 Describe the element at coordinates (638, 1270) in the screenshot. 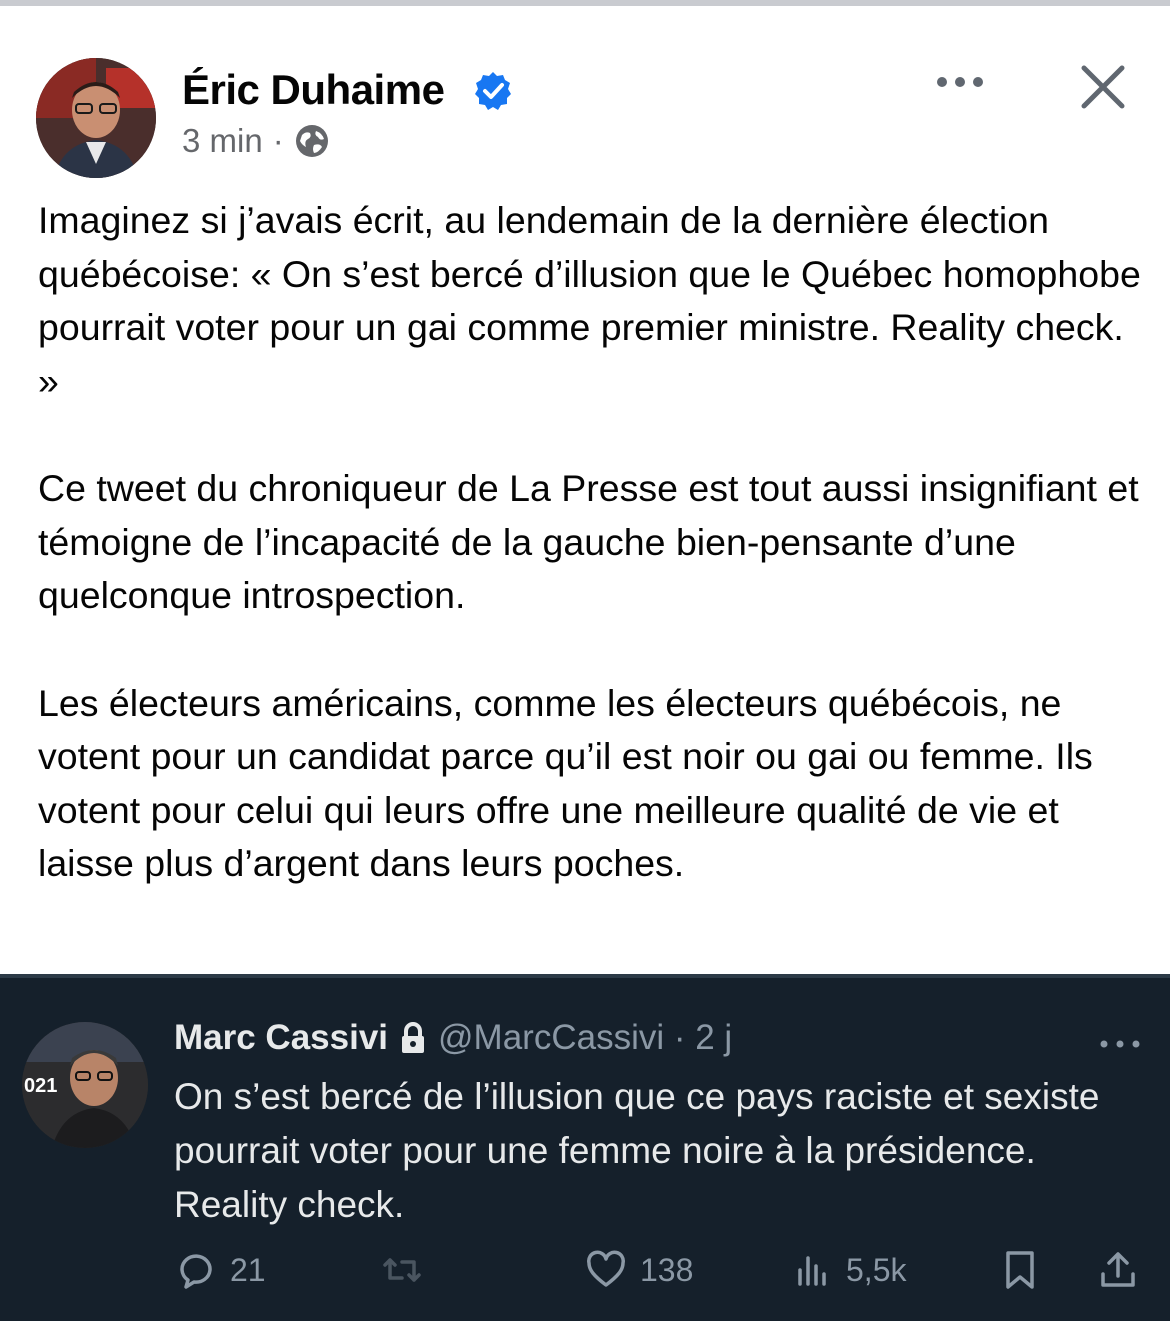

I see `like-button: 138` at that location.